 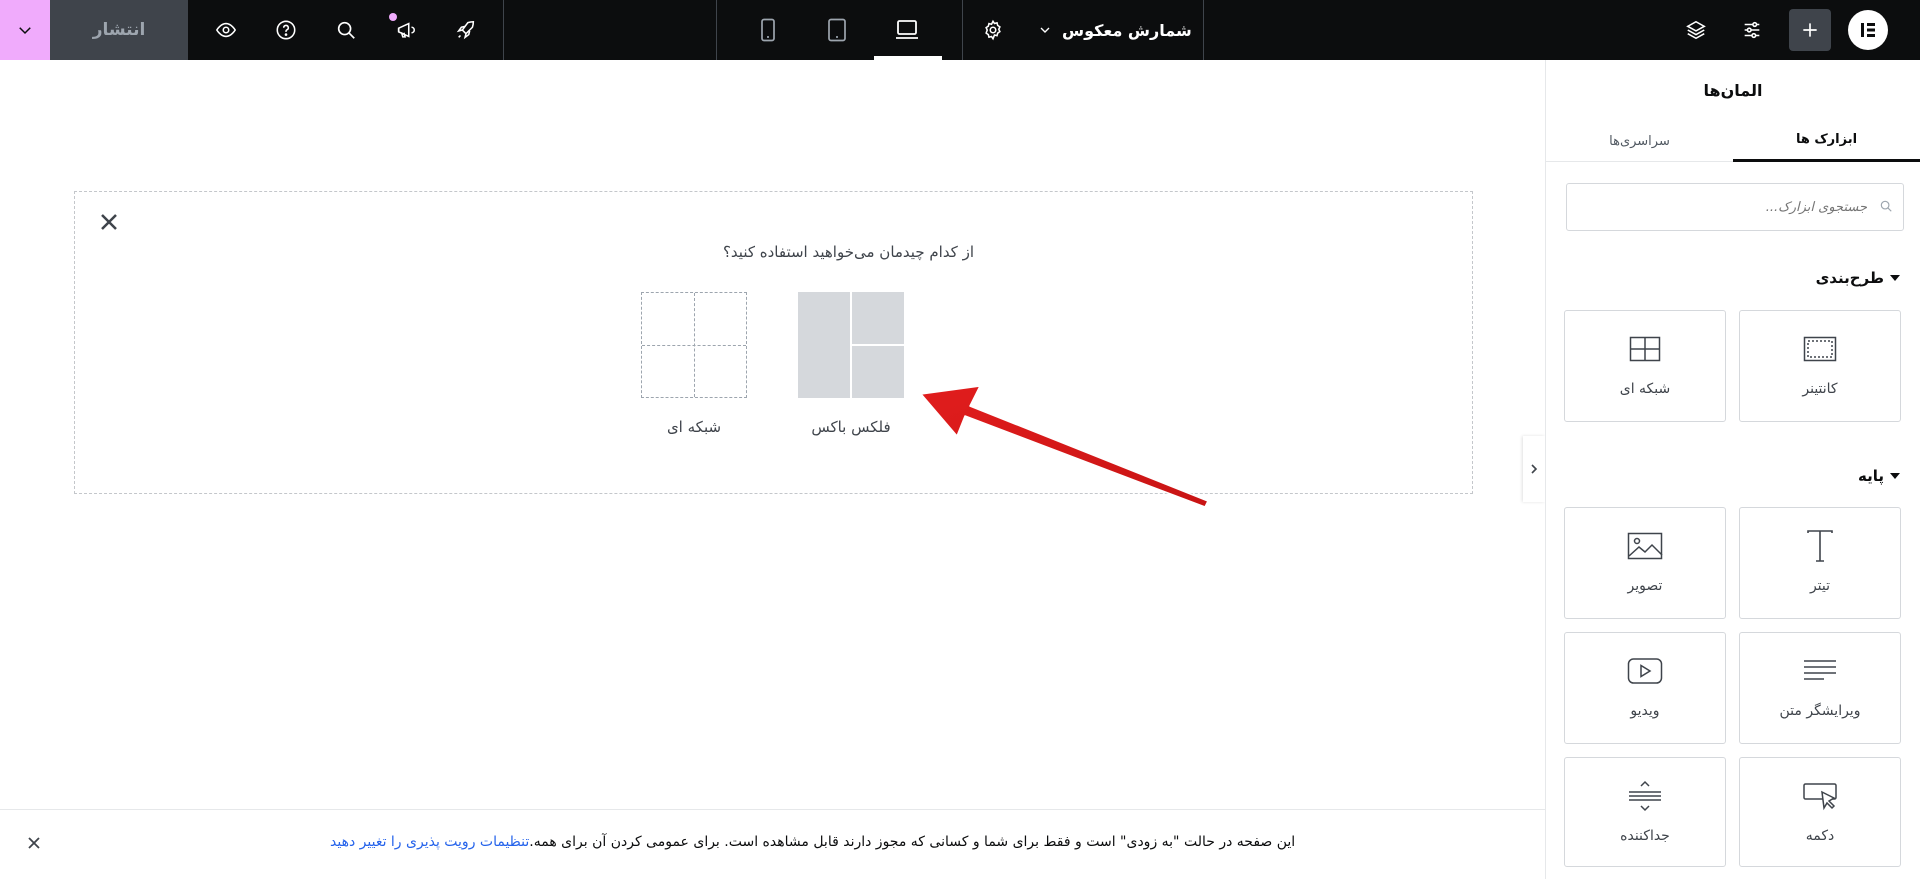 I want to click on dismiss-notice-button, so click(x=35, y=844).